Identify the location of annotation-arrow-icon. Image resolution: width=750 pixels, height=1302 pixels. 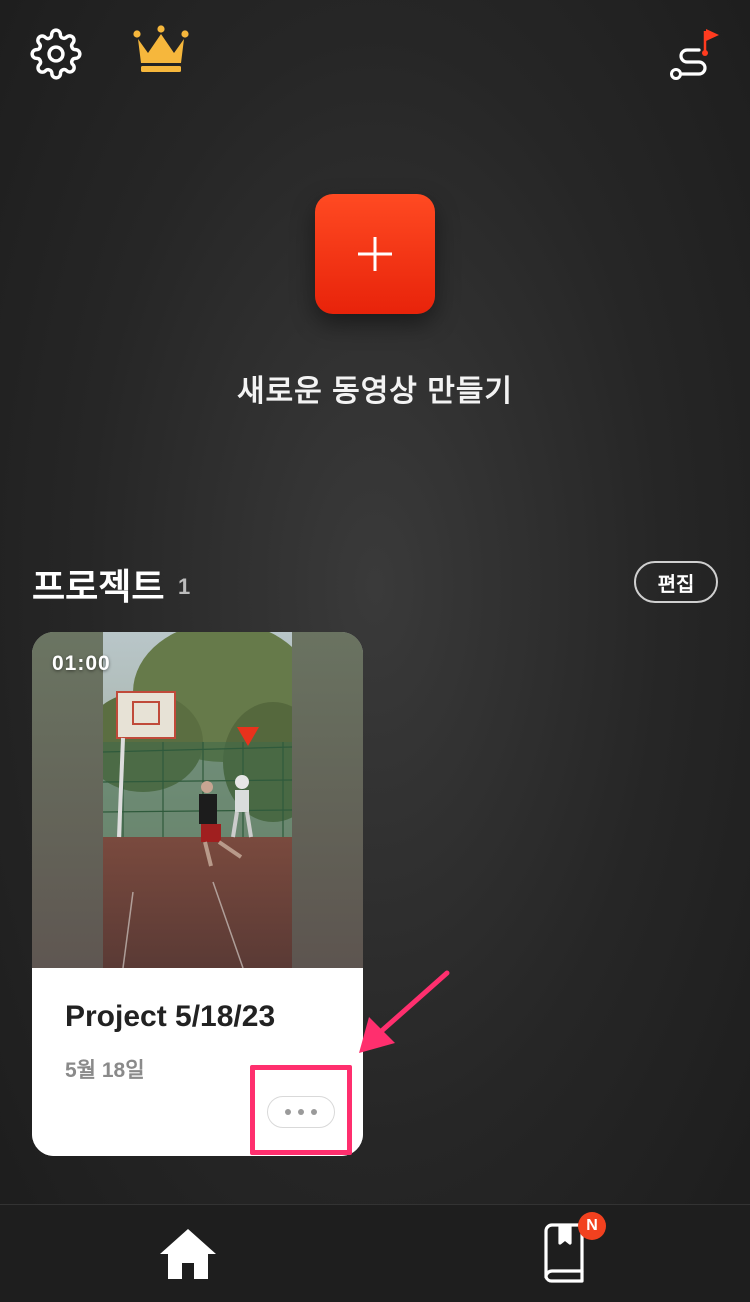
(404, 1011).